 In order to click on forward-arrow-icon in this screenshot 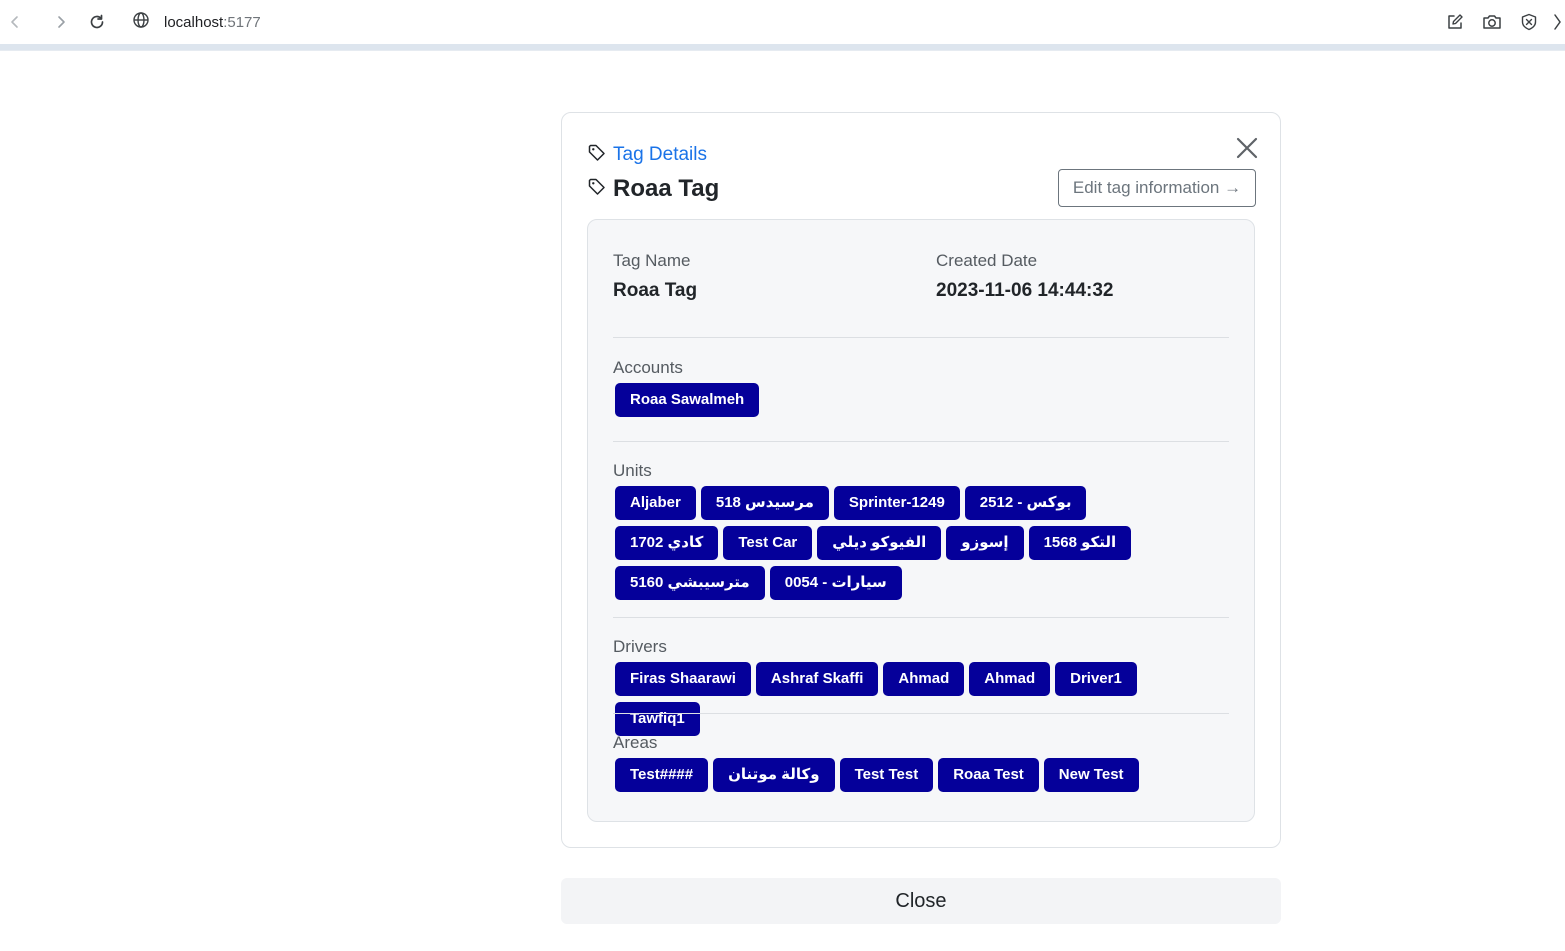, I will do `click(61, 22)`.